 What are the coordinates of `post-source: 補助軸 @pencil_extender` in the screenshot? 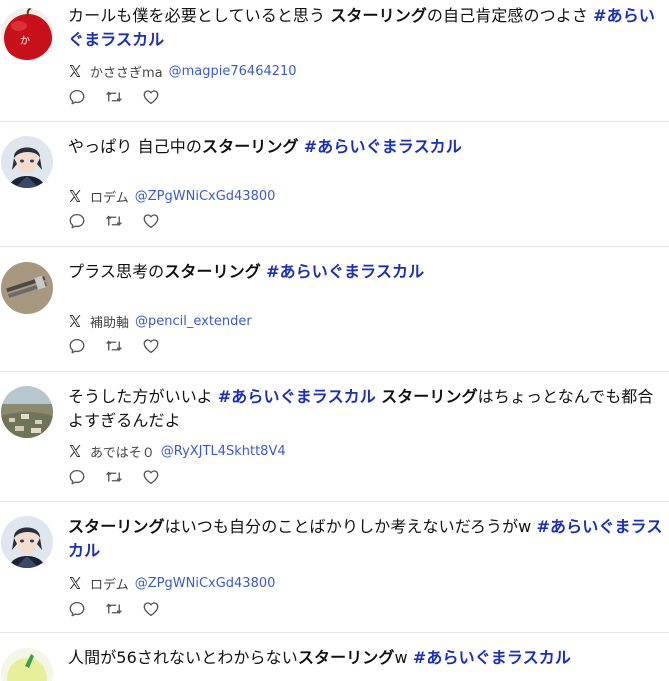 It's located at (160, 321).